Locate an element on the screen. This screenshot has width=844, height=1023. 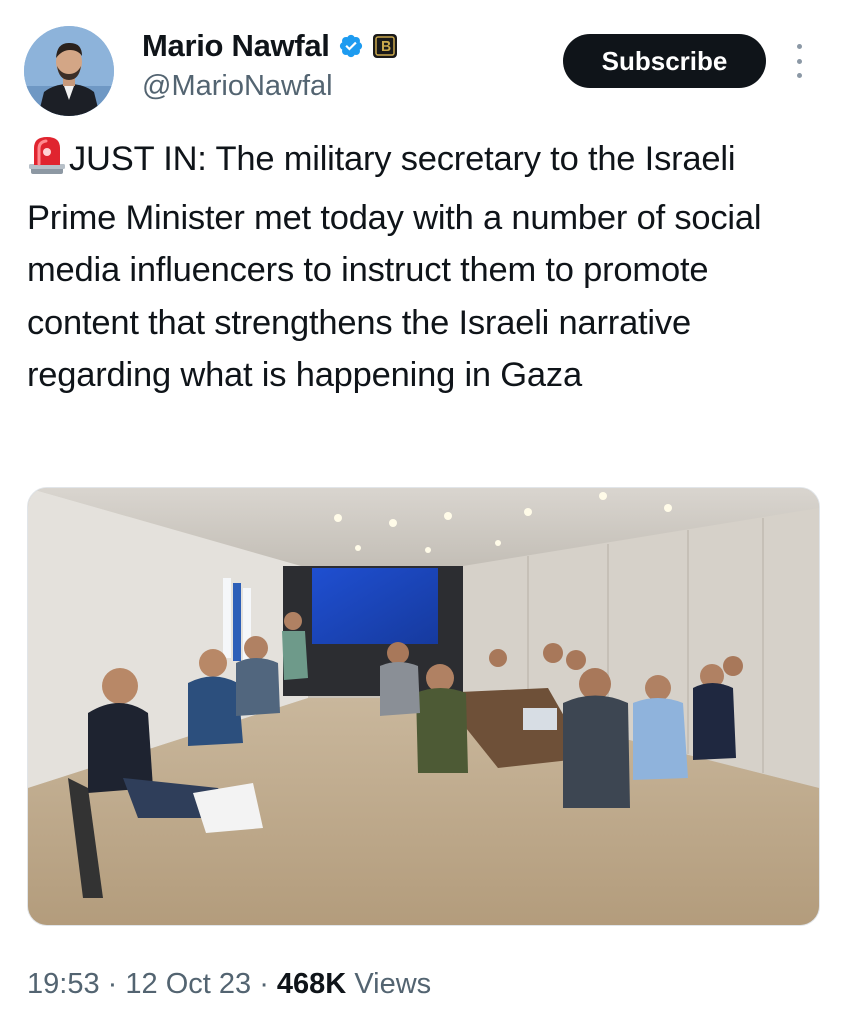
author-display-name: Mario Nawfal is located at coordinates (236, 46).